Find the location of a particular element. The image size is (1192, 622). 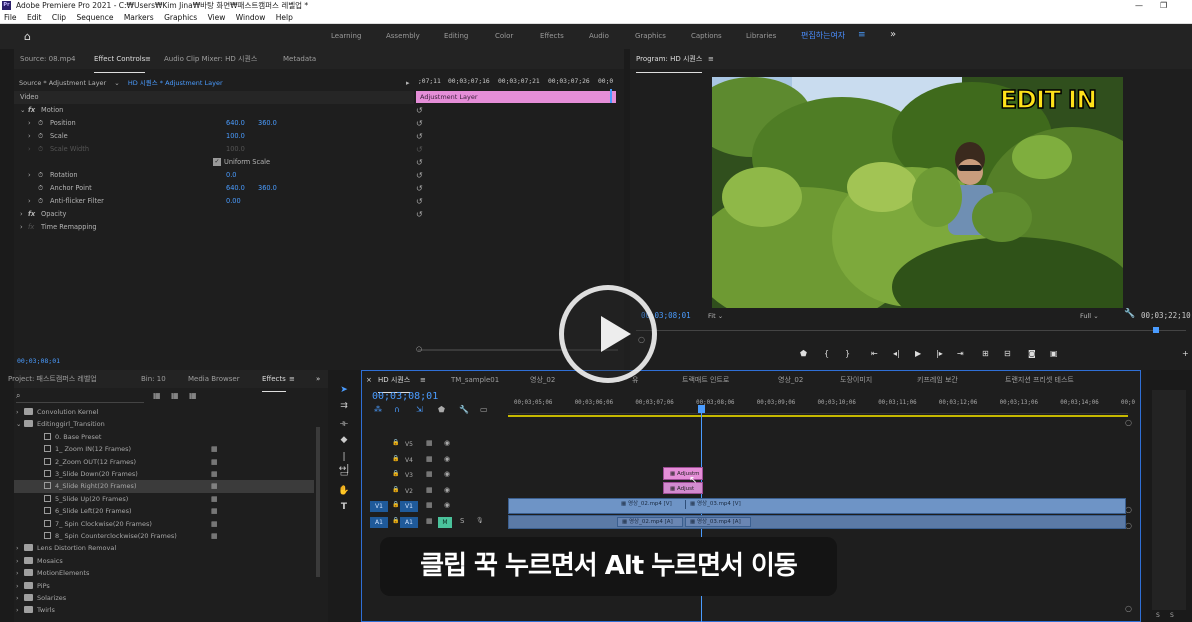

ec-position-x: 640.0 is located at coordinates (235, 123).